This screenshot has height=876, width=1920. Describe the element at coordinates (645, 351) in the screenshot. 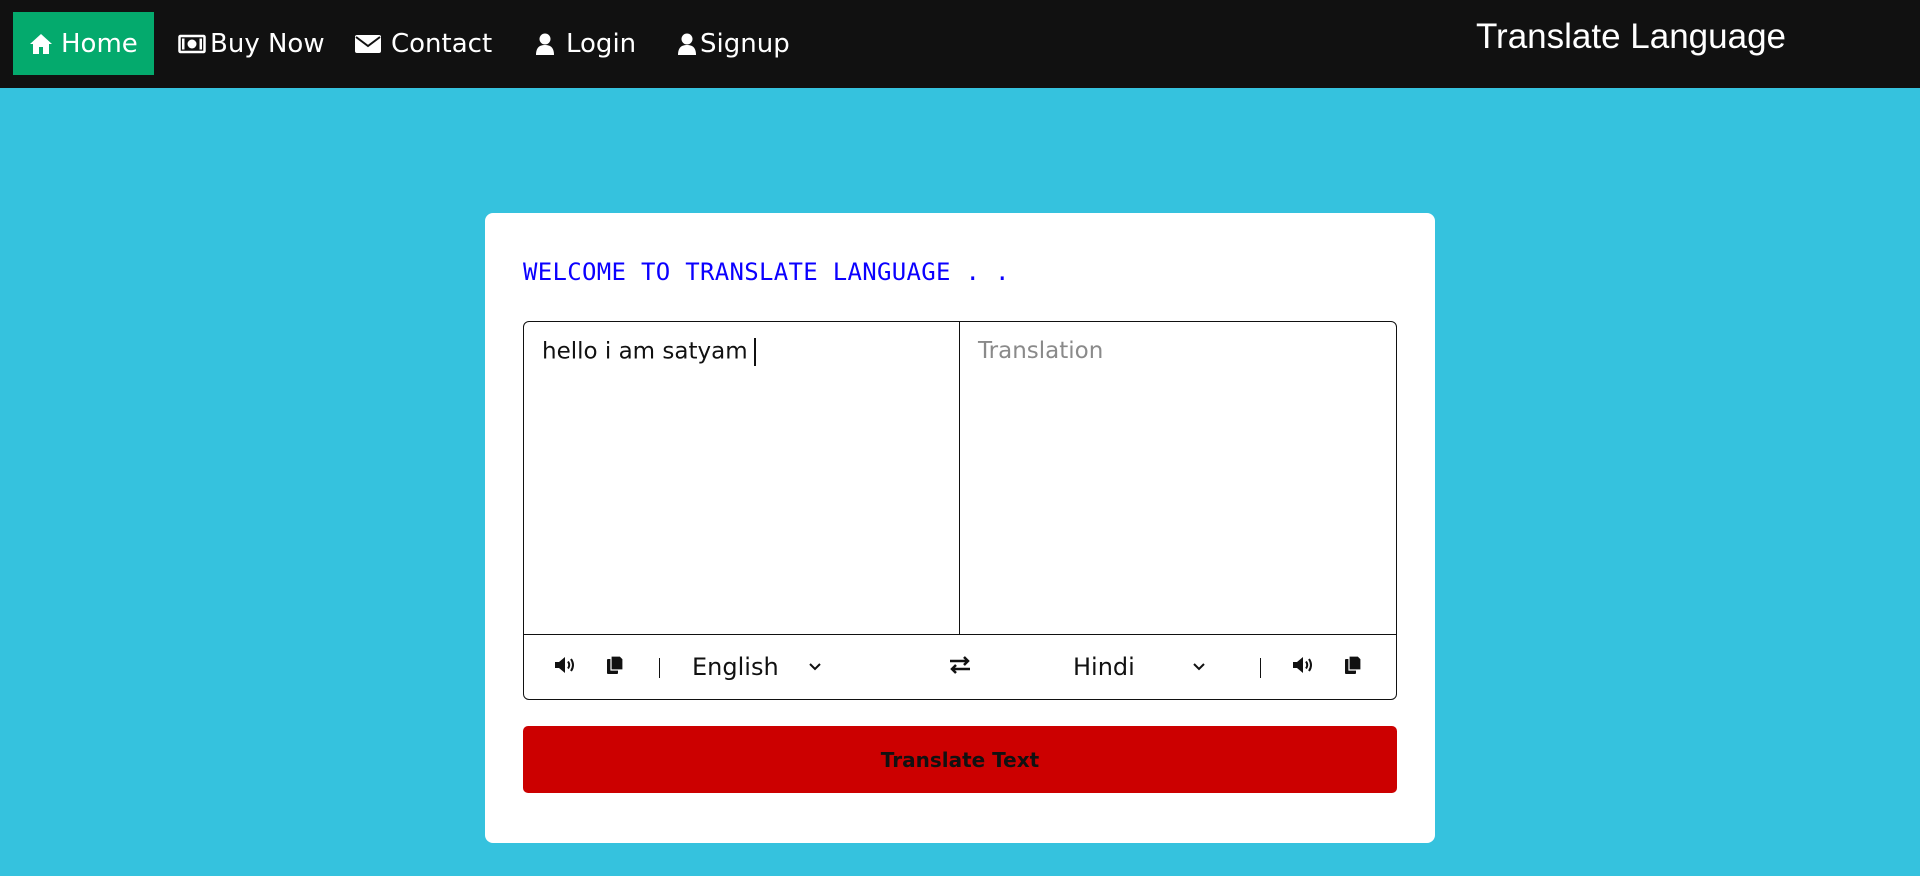

I see `from-text-value: hello i am satyam` at that location.